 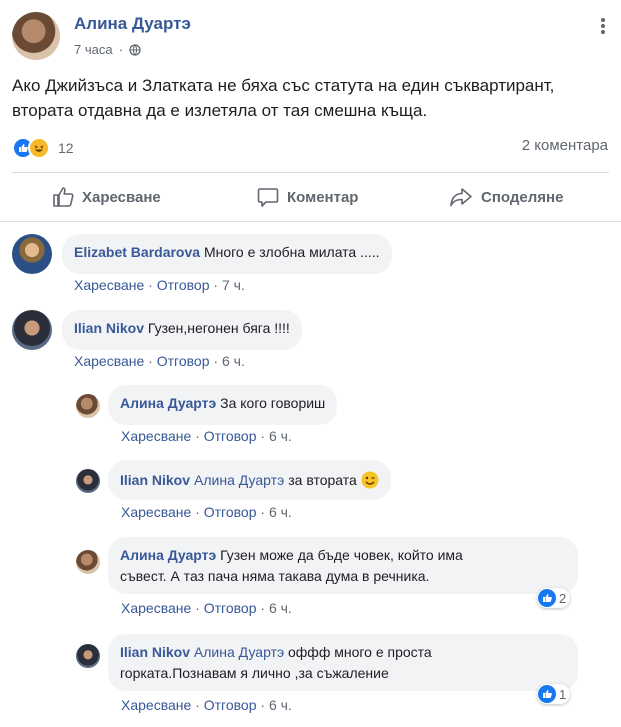 I want to click on share-button: Споделяне, so click(x=506, y=197).